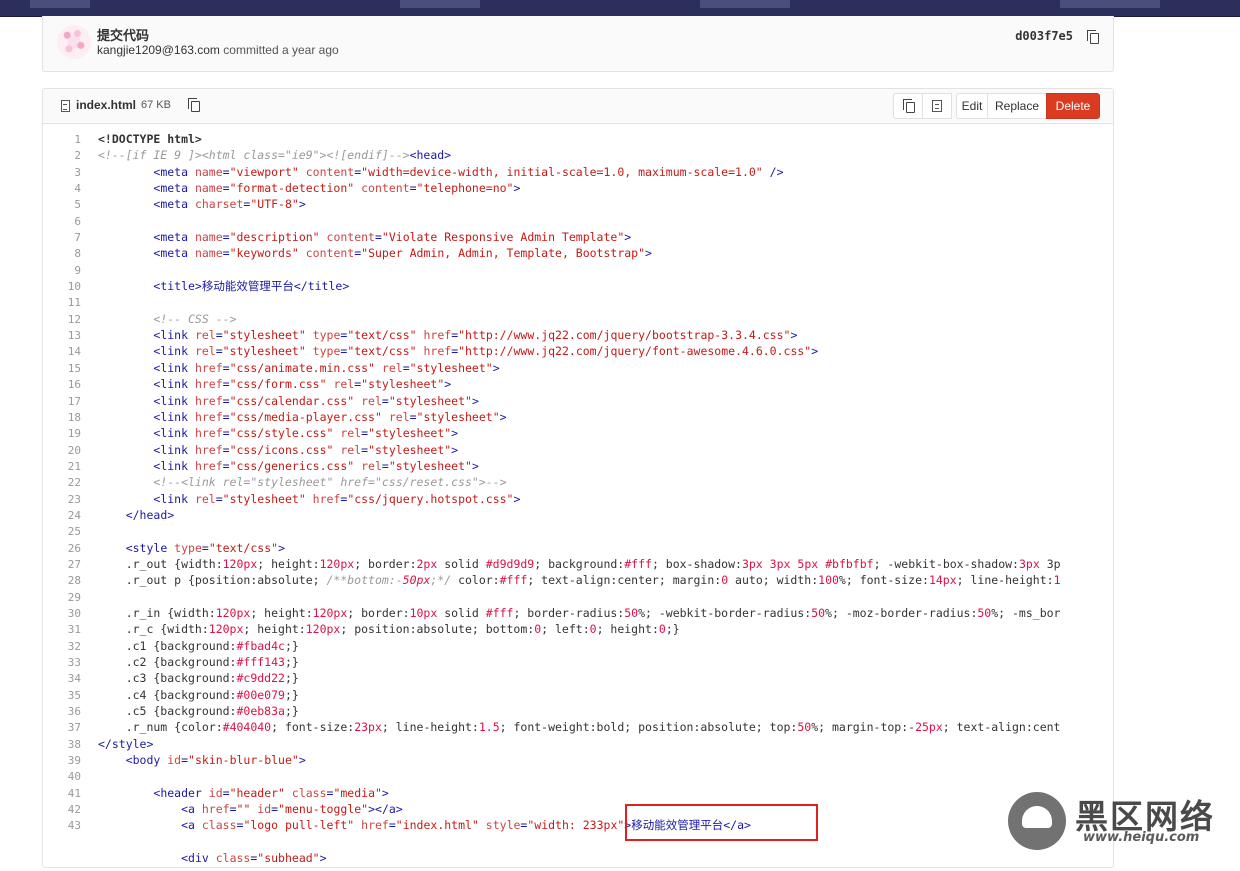 This screenshot has width=1240, height=871. Describe the element at coordinates (578, 678) in the screenshot. I see `code-line: 34 .c3 {background:#c9dd22;}` at that location.